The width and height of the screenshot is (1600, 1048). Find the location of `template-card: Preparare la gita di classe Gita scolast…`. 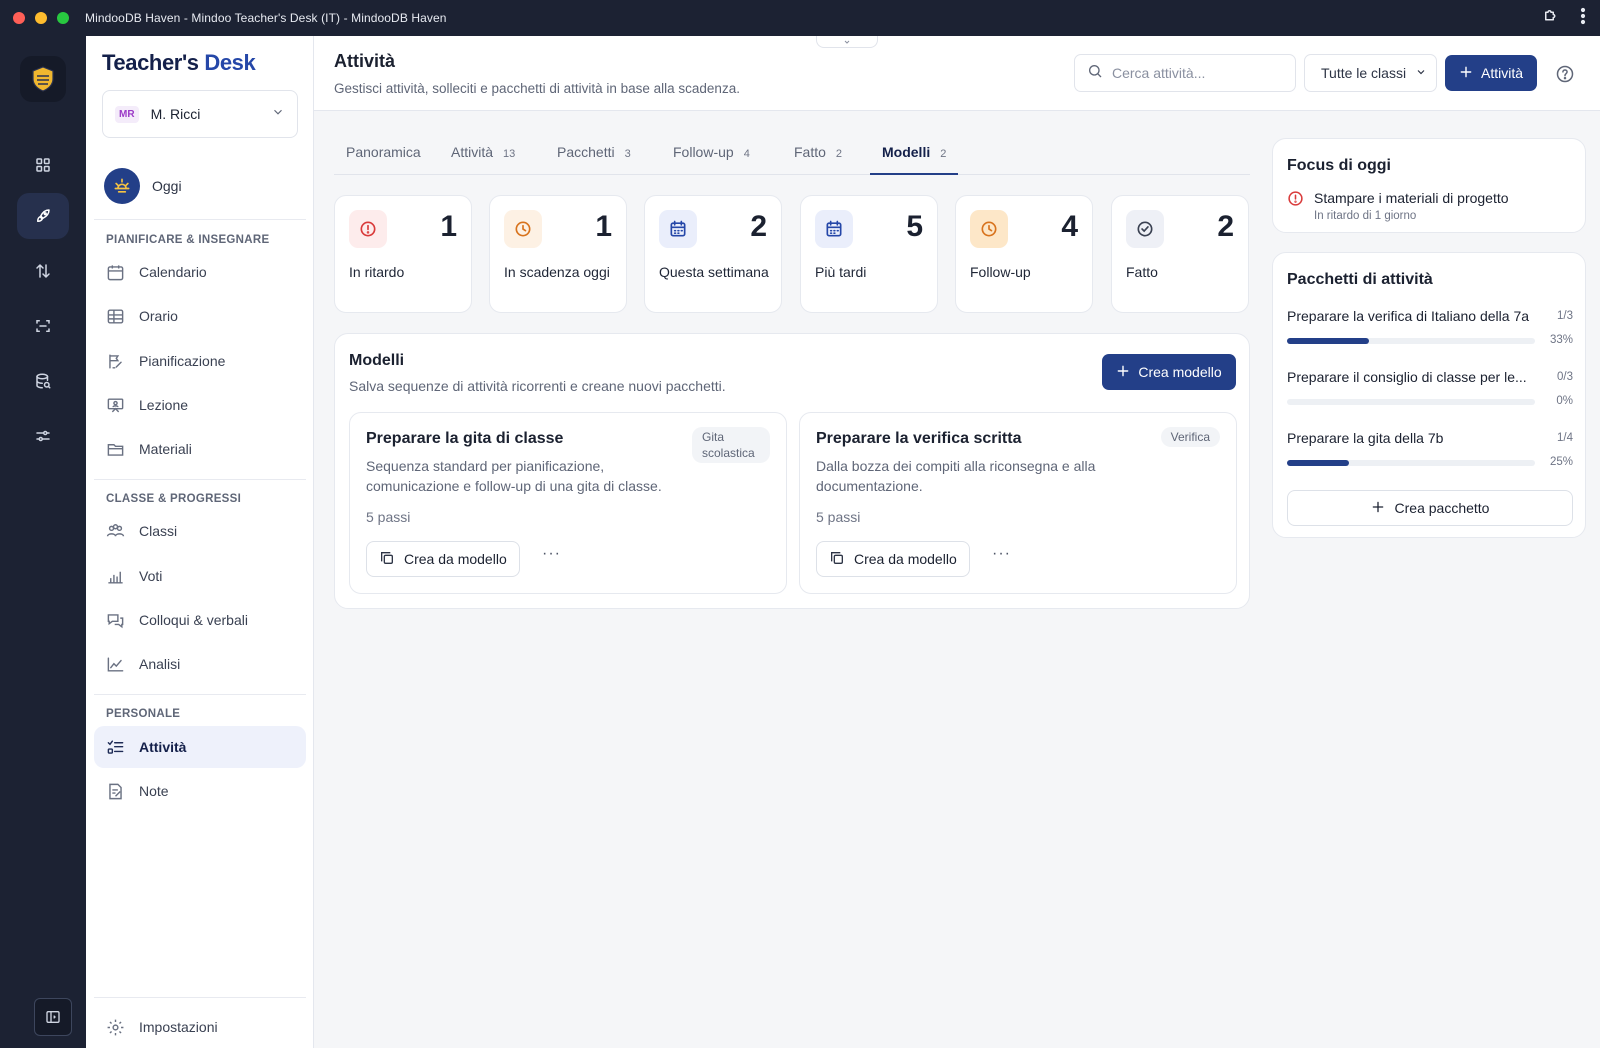

template-card: Preparare la gita di classe Gita scolast… is located at coordinates (568, 503).